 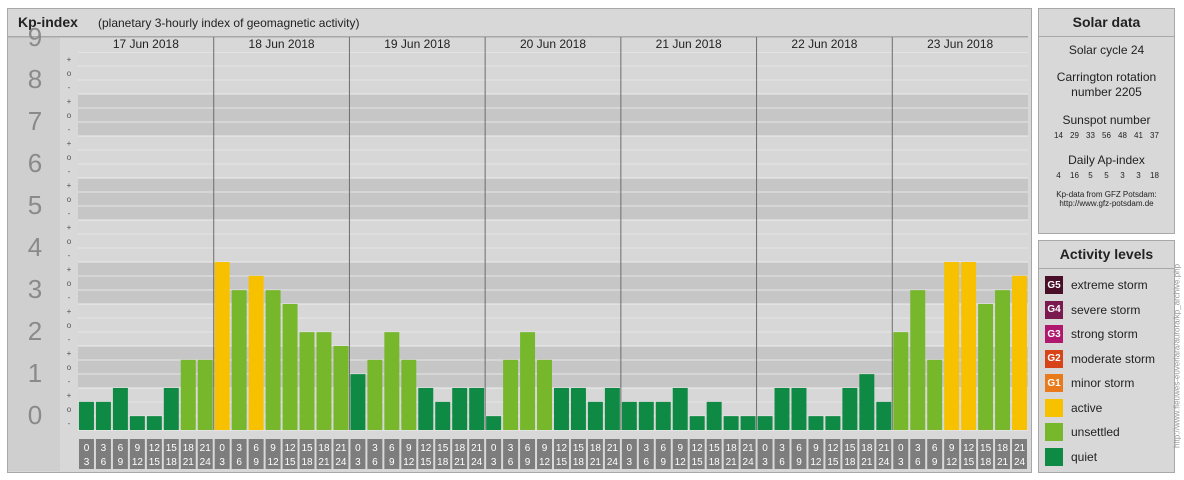 What do you see at coordinates (1104, 334) in the screenshot?
I see `legend-label: strong storm` at bounding box center [1104, 334].